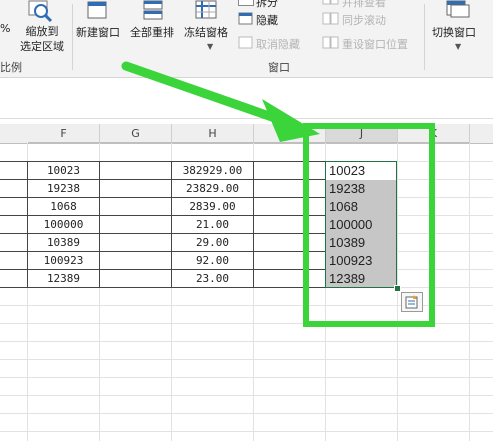 Image resolution: width=493 pixels, height=441 pixels. Describe the element at coordinates (209, 95) in the screenshot. I see `annotation-arrow-shaft` at that location.